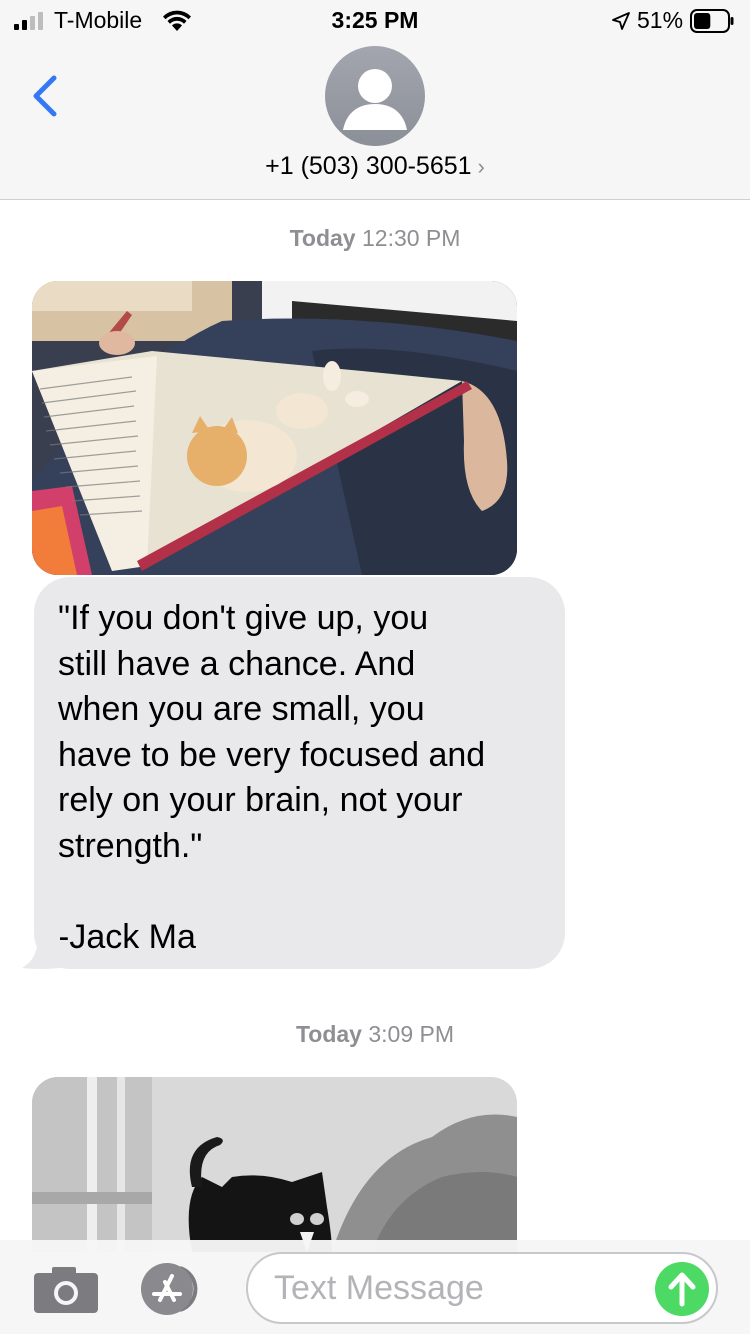  Describe the element at coordinates (481, 166) in the screenshot. I see `details-chevron: ›` at that location.